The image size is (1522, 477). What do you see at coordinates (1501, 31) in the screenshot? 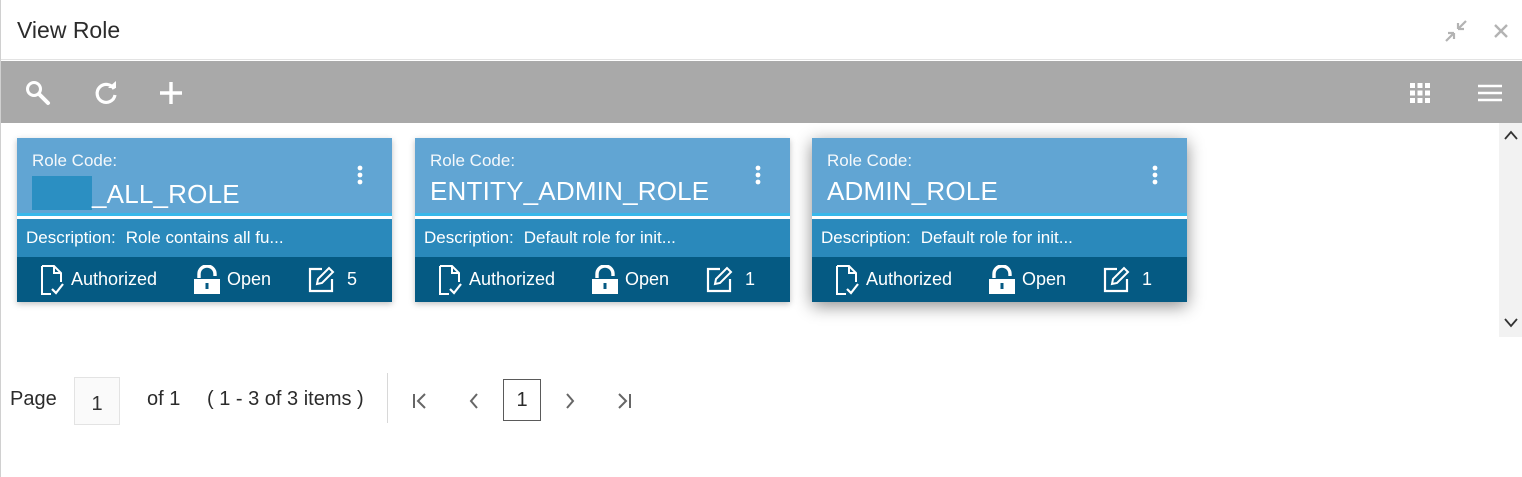
I see `close-icon` at bounding box center [1501, 31].